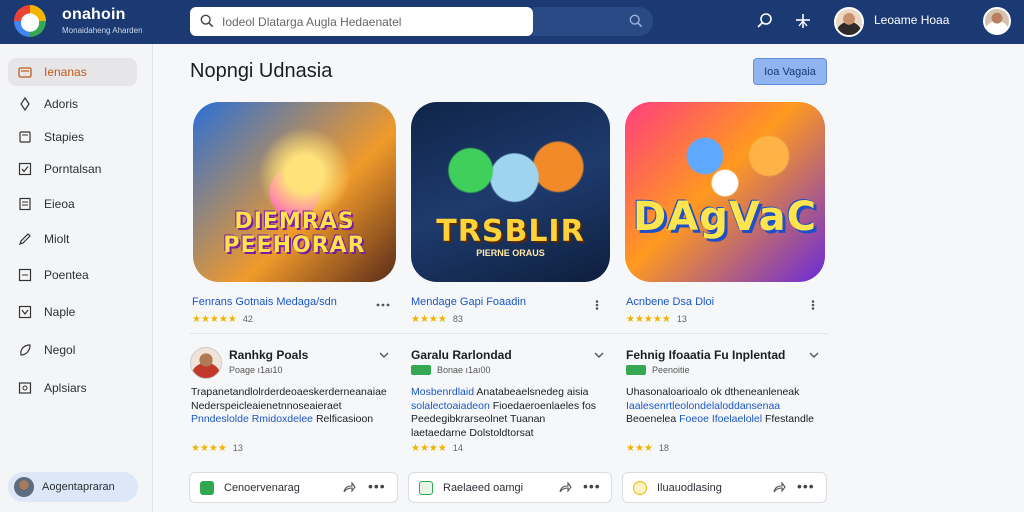  Describe the element at coordinates (593, 21) in the screenshot. I see `search-extension` at that location.